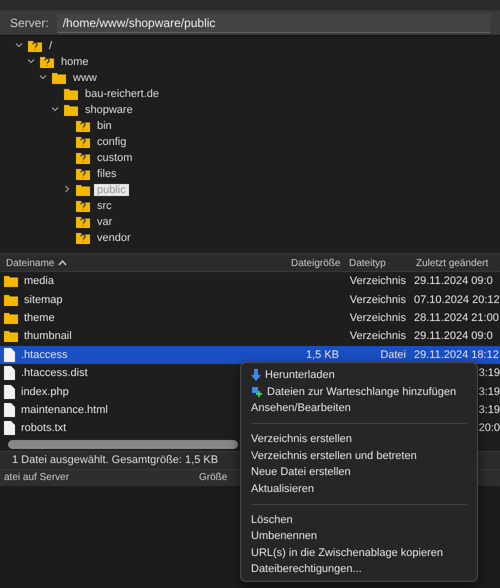 The image size is (500, 588). What do you see at coordinates (359, 520) in the screenshot?
I see `menu-item: Löschen` at bounding box center [359, 520].